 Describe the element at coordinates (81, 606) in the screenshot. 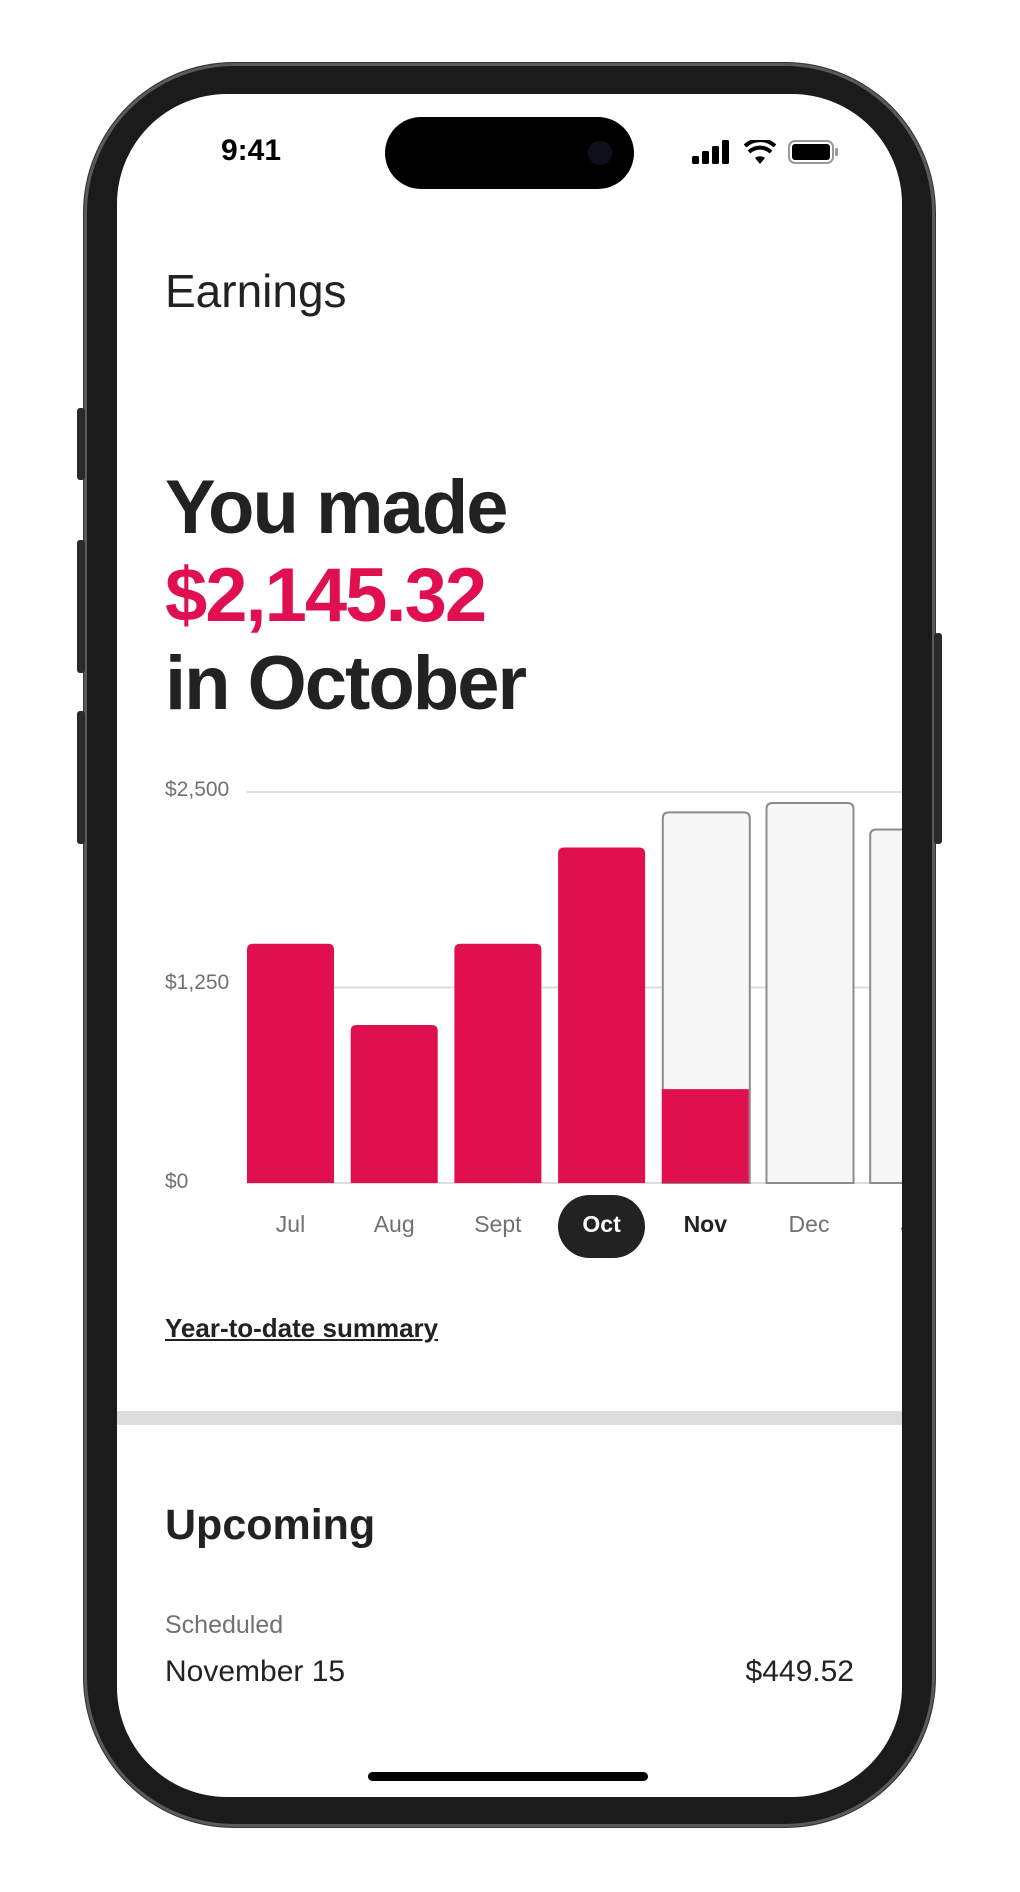

I see `volume-up-button` at that location.